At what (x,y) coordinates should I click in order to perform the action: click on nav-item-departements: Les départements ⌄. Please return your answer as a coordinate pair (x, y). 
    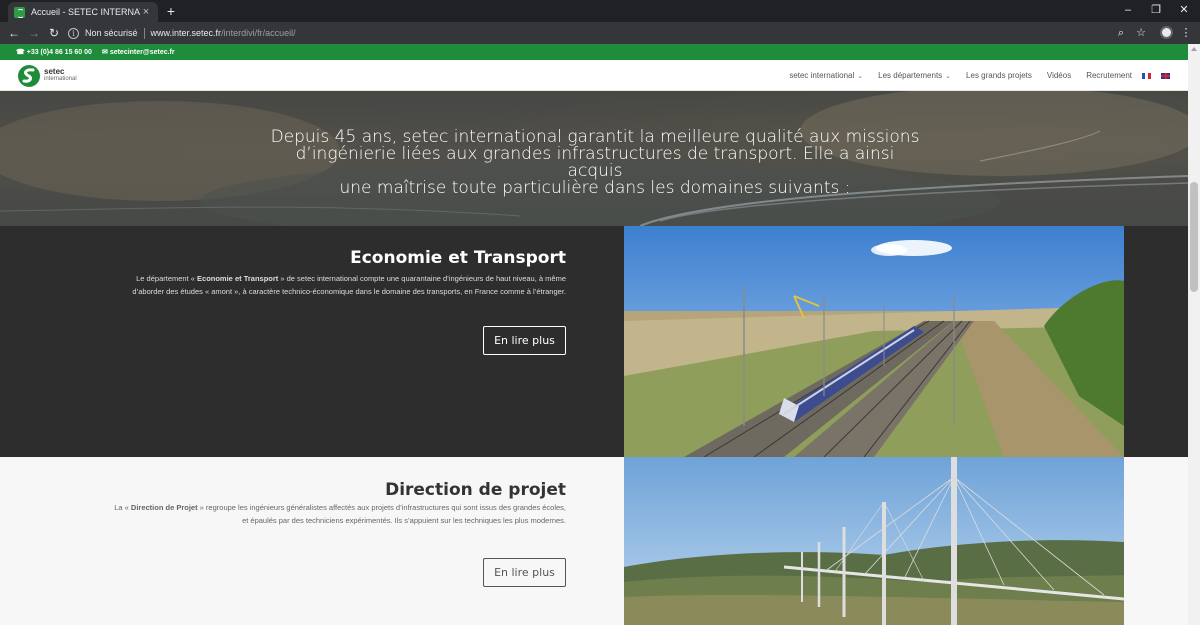
    Looking at the image, I should click on (914, 75).